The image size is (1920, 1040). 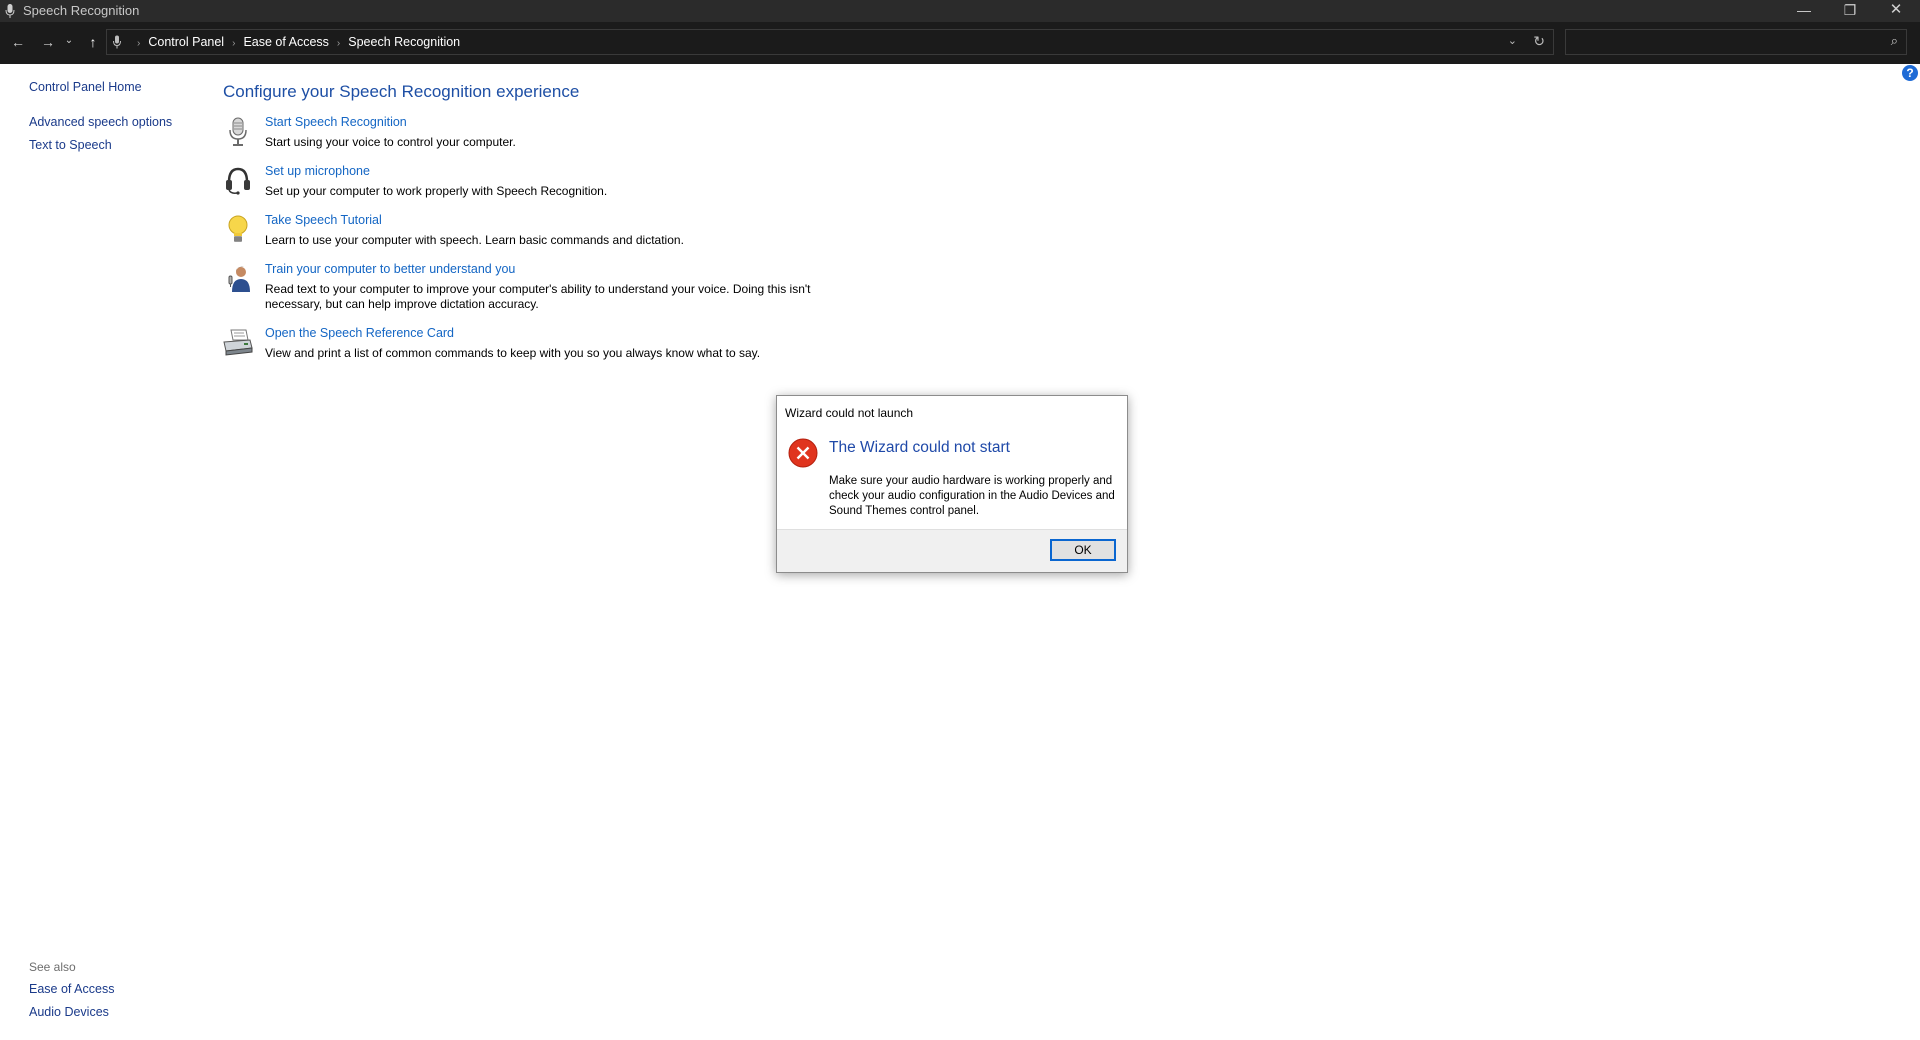 I want to click on back-button: ←, so click(x=18, y=42).